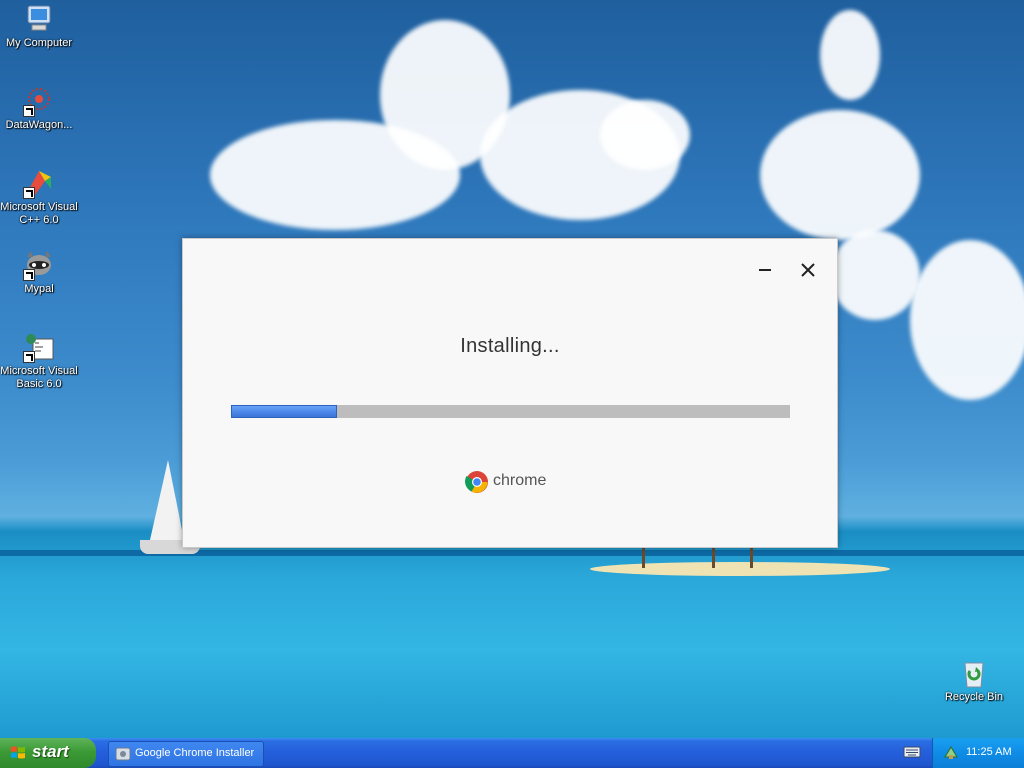 This screenshot has height=768, width=1024. Describe the element at coordinates (123, 754) in the screenshot. I see `installer-app-icon` at that location.